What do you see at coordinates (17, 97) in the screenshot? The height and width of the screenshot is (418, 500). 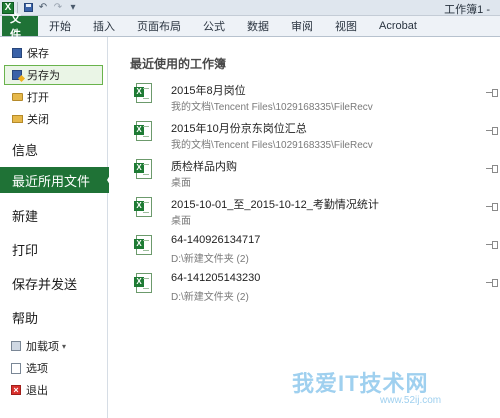 I see `open-folder-icon` at bounding box center [17, 97].